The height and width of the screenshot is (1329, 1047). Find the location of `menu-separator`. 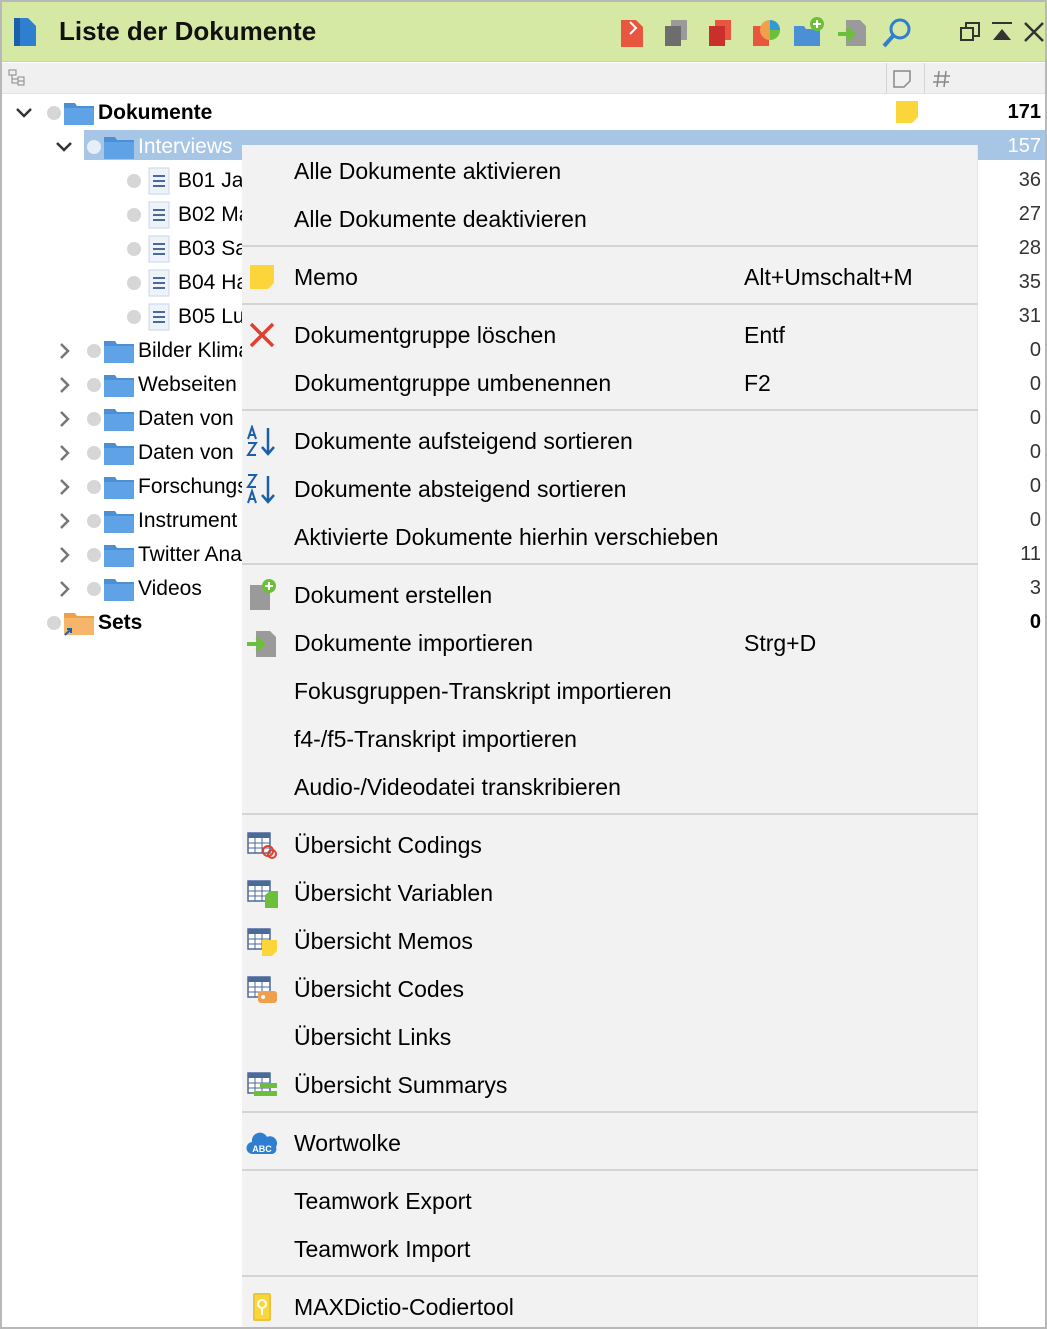

menu-separator is located at coordinates (610, 246).